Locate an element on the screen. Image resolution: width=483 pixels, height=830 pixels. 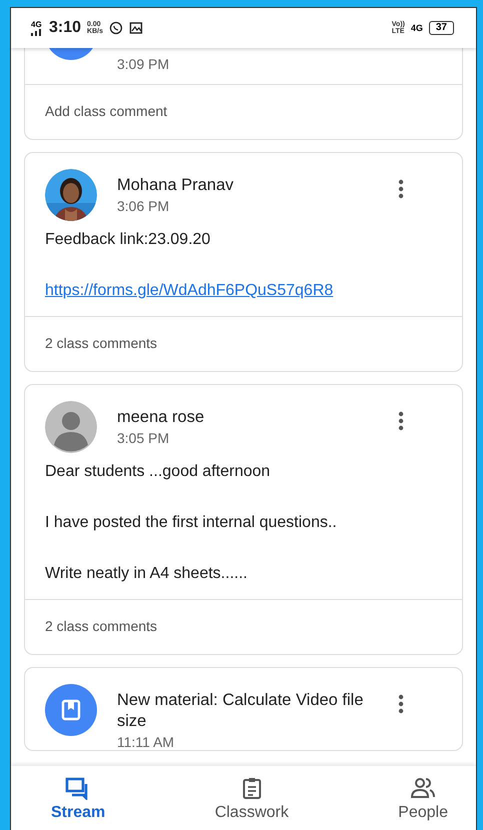
post-text: I have posted the first internal questions.. is located at coordinates (191, 523).